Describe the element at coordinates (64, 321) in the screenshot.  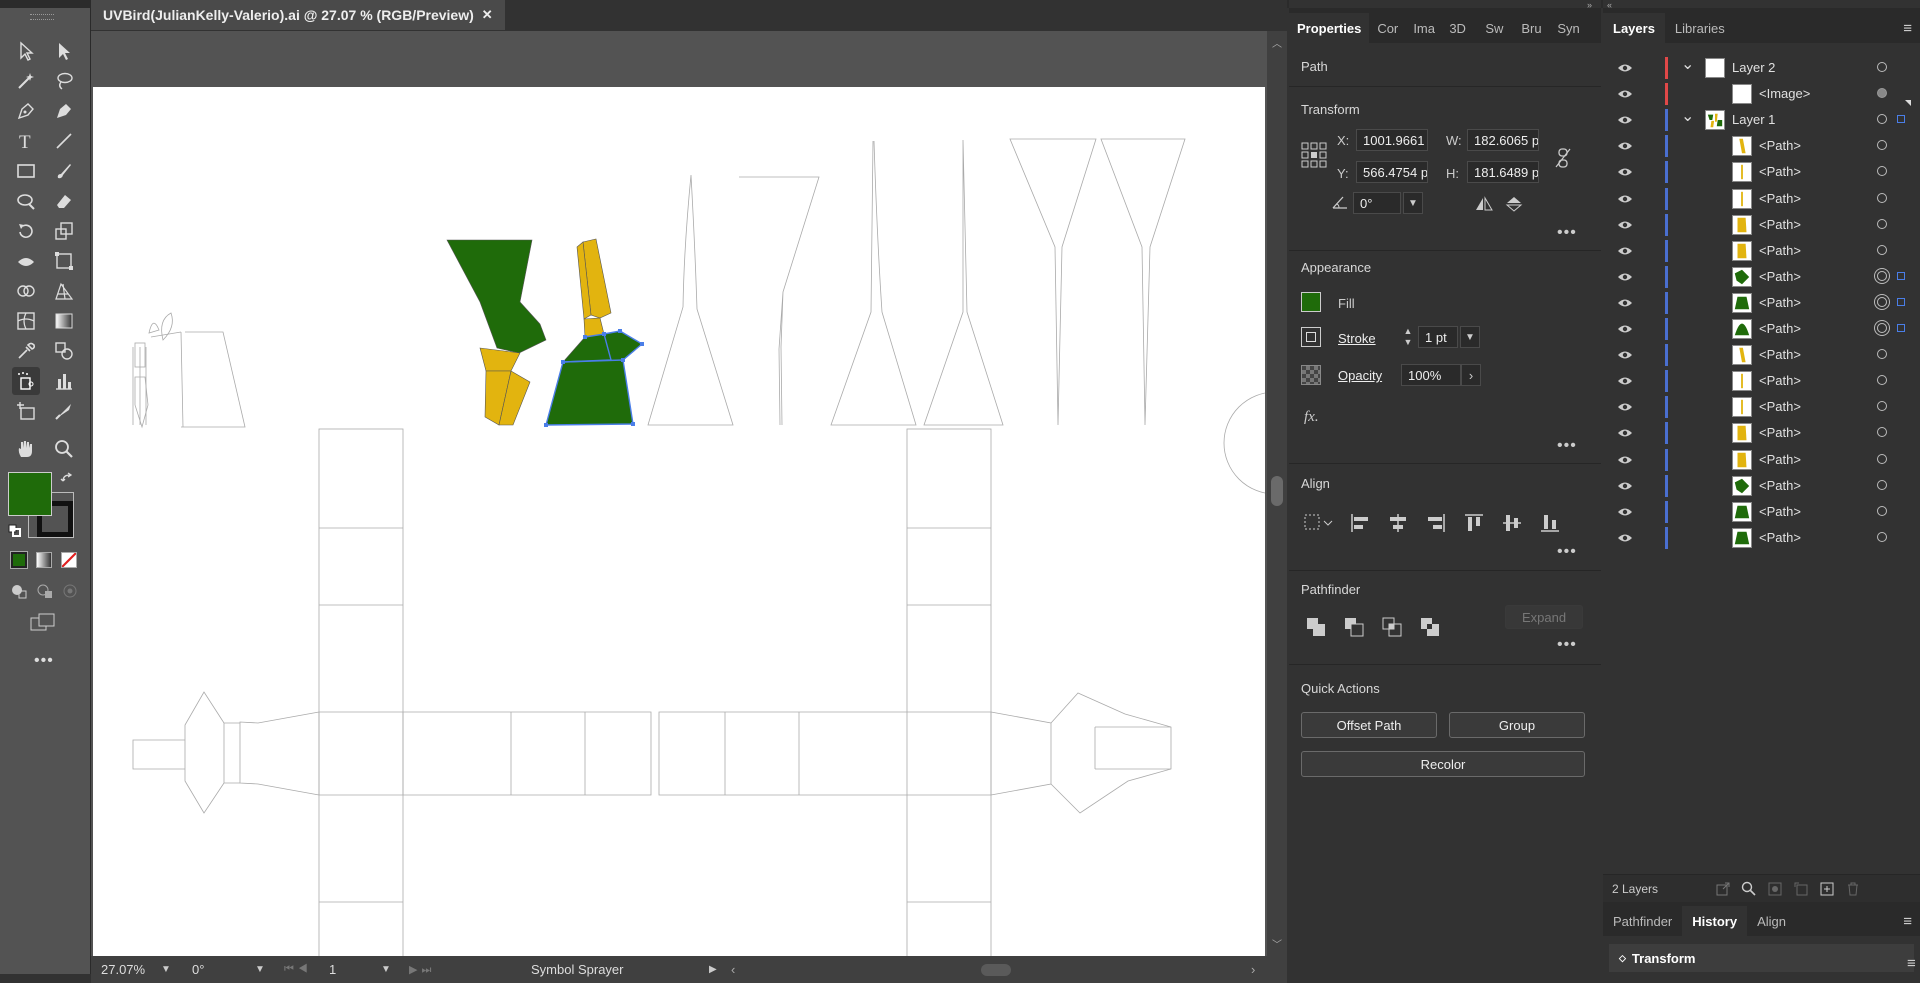
I see `gradient-tool-icon` at that location.